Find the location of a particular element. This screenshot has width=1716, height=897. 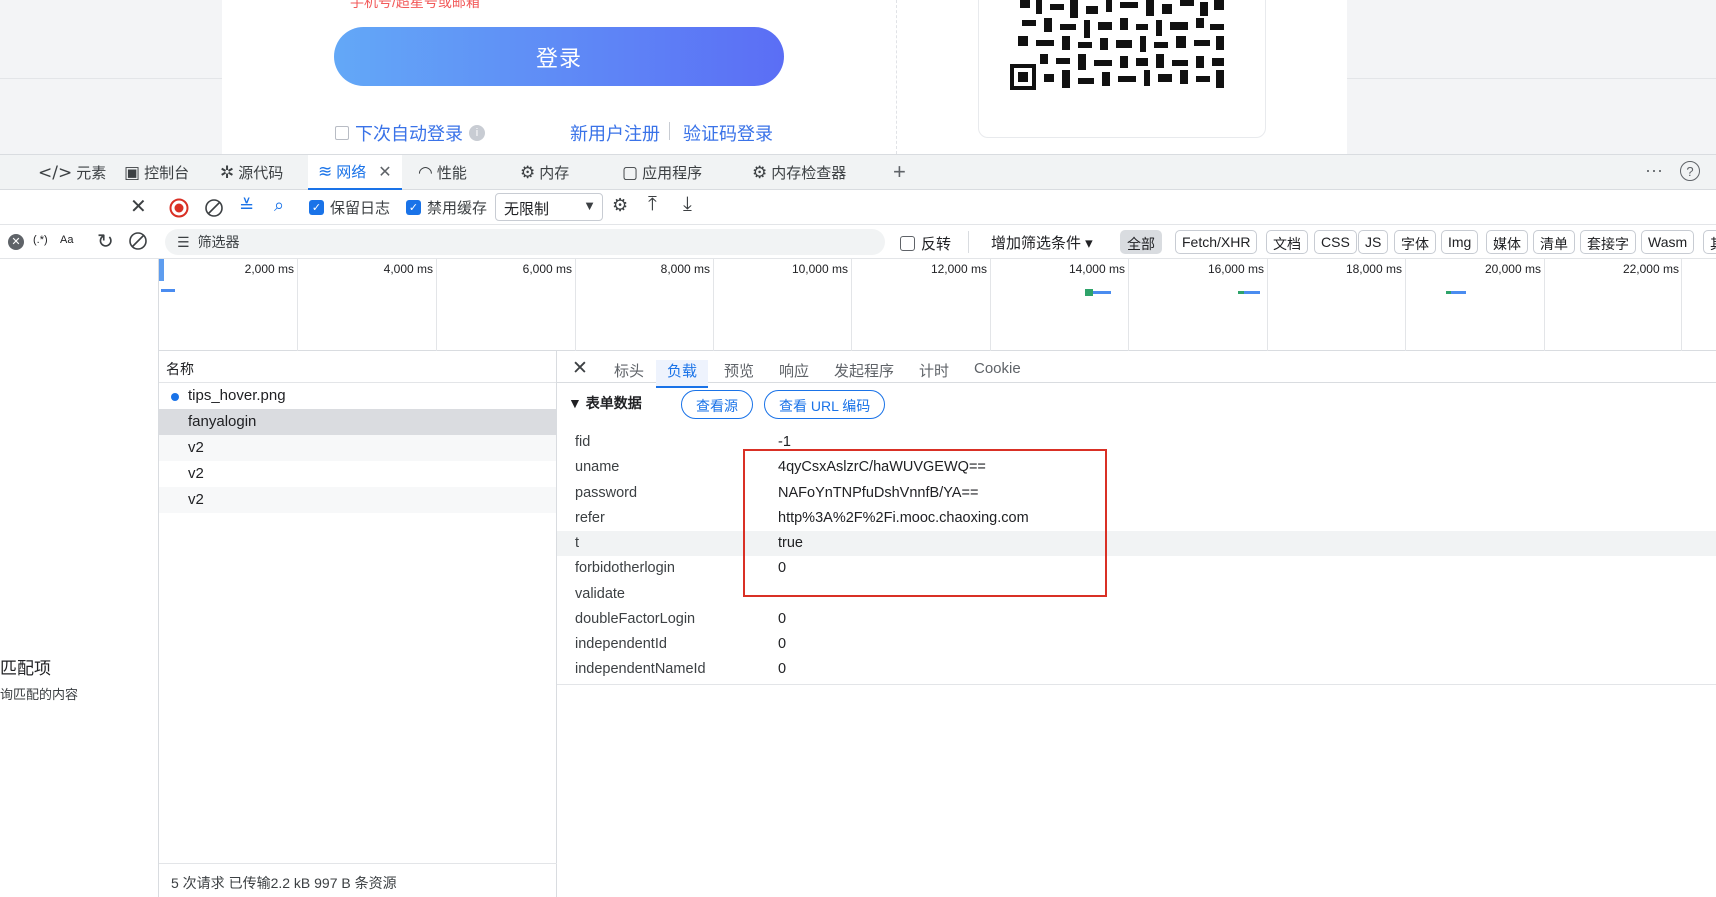

tick-label: 18,000 ms is located at coordinates (1373, 269).